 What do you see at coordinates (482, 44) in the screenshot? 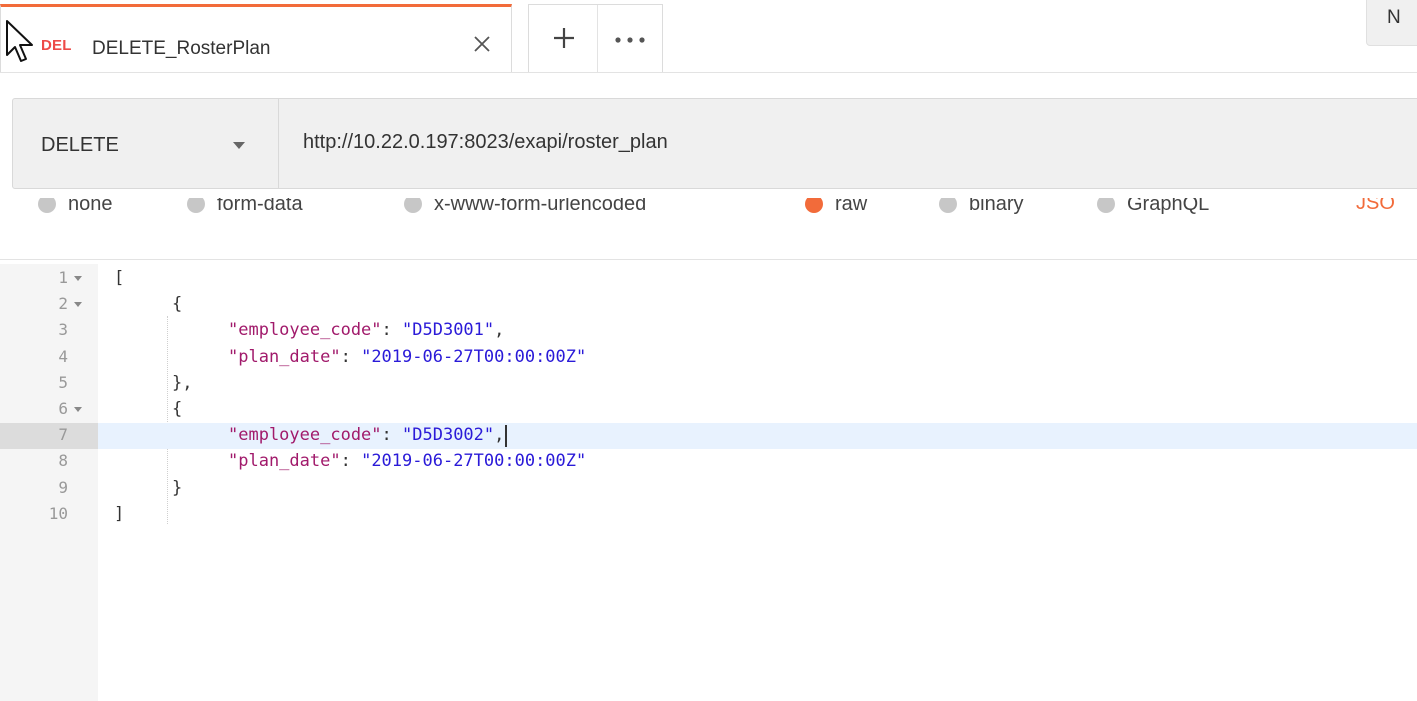
I see `close-icon` at bounding box center [482, 44].